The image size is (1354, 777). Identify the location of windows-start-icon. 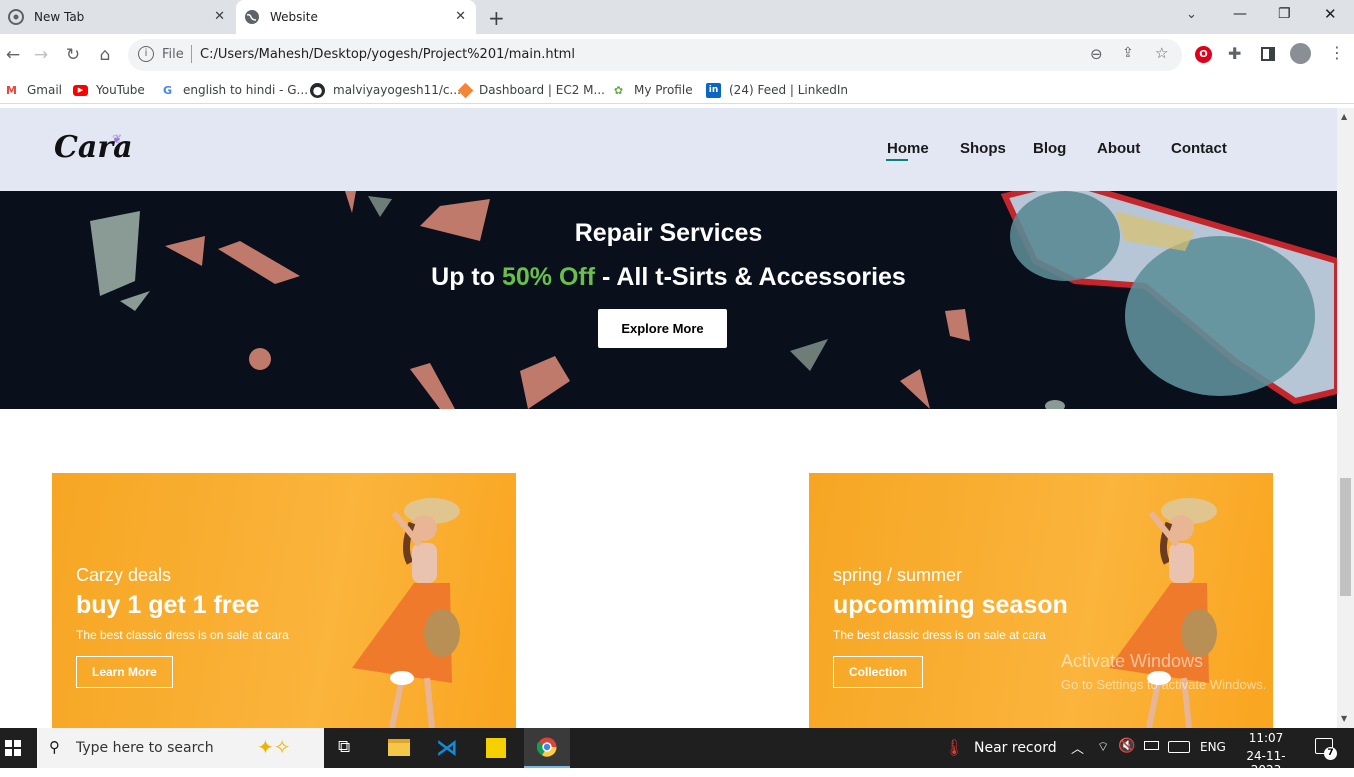
(13, 748).